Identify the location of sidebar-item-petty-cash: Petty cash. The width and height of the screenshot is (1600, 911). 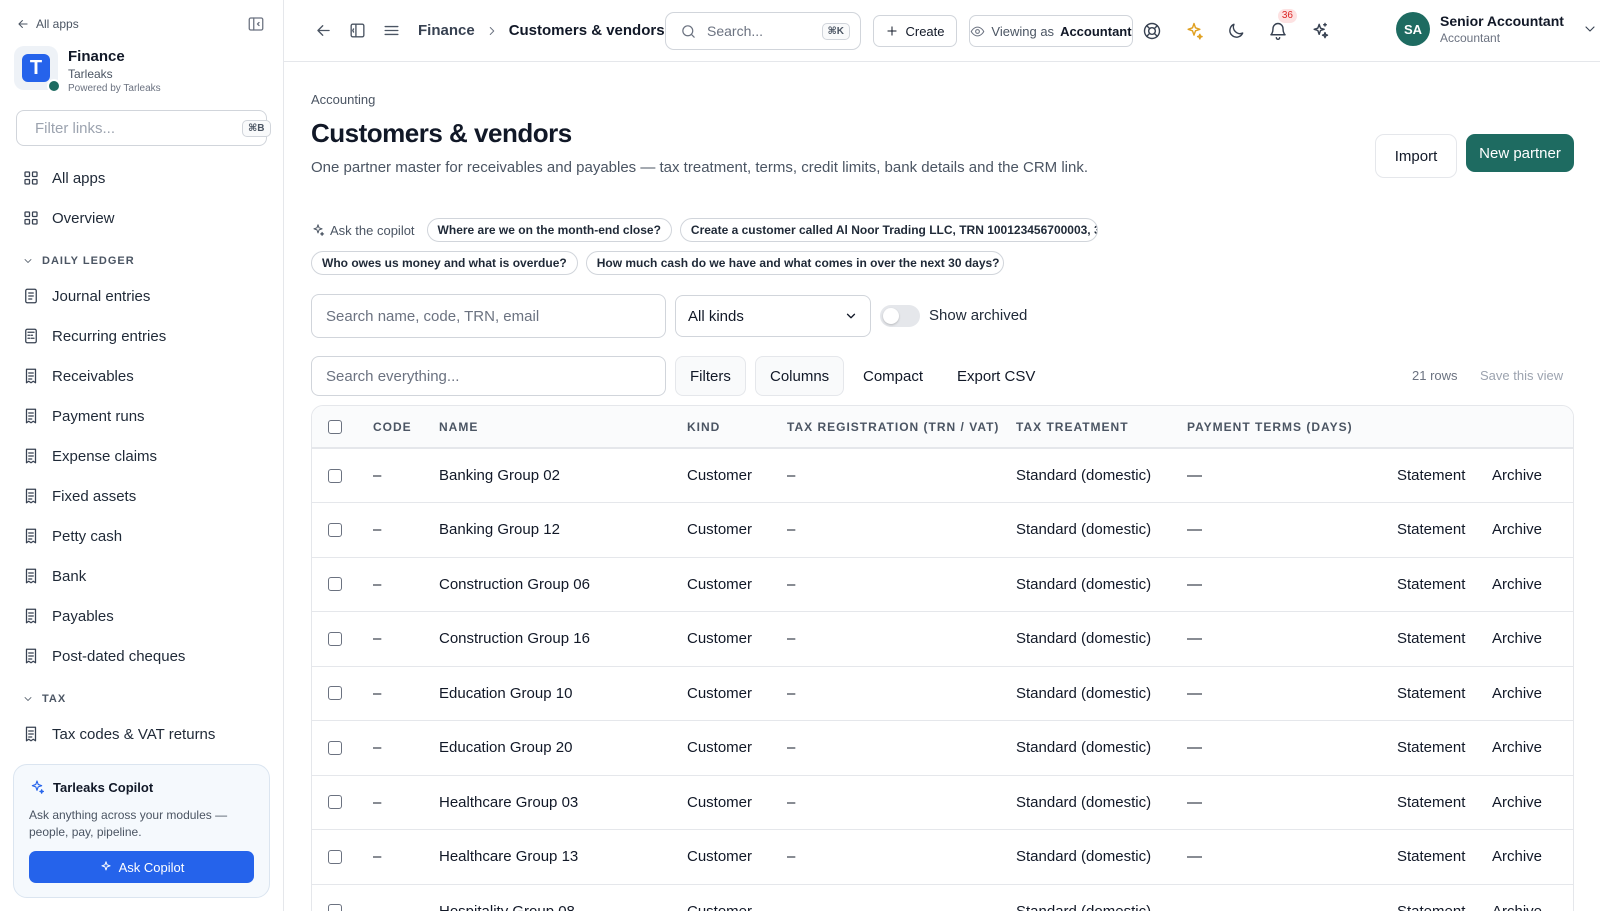
(141, 536).